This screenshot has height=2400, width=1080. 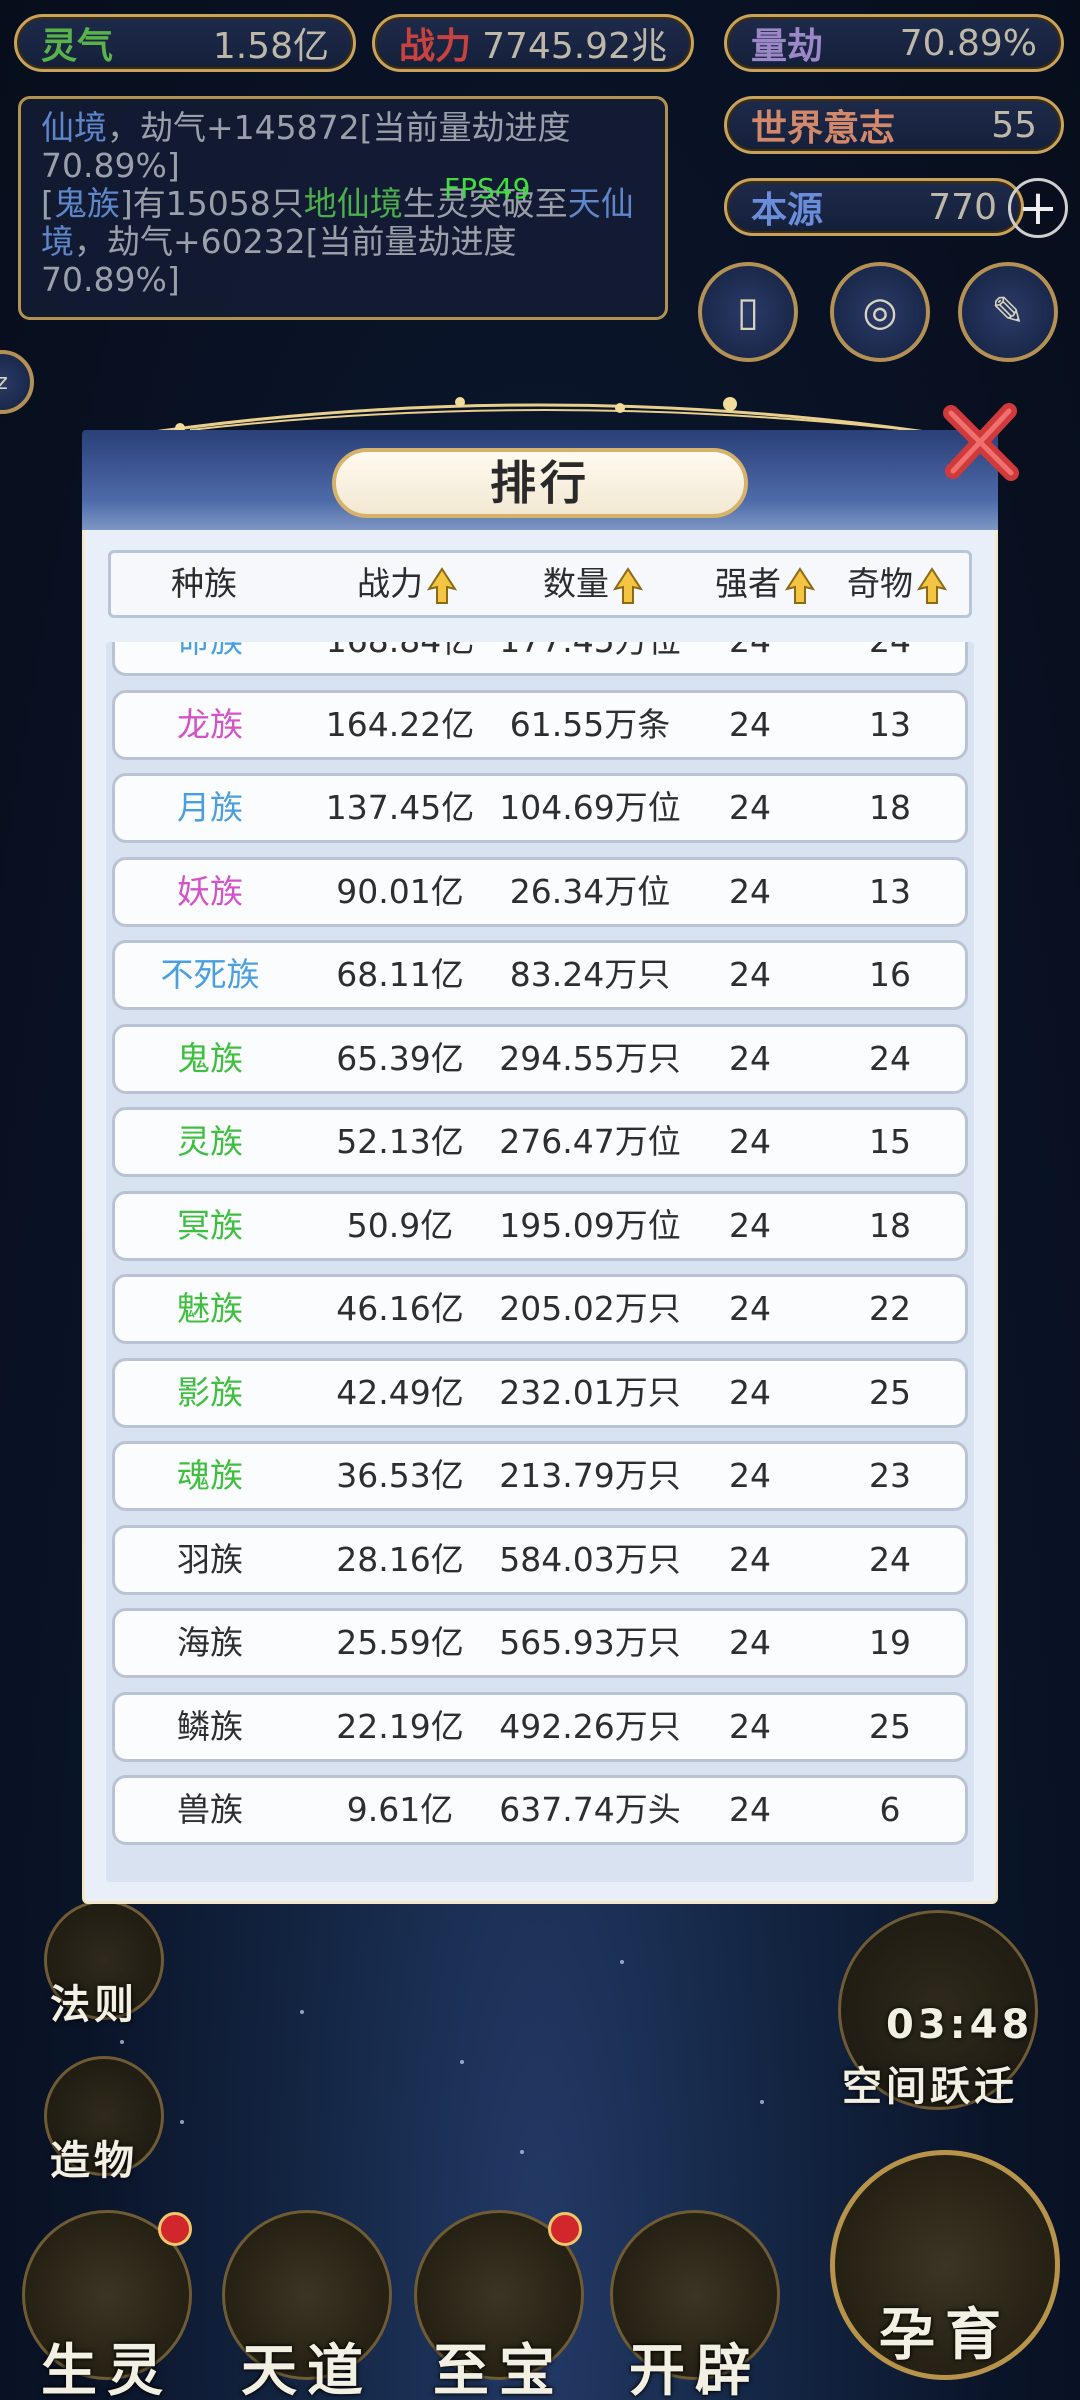 I want to click on power-cell: 42.49亿, so click(x=400, y=1392).